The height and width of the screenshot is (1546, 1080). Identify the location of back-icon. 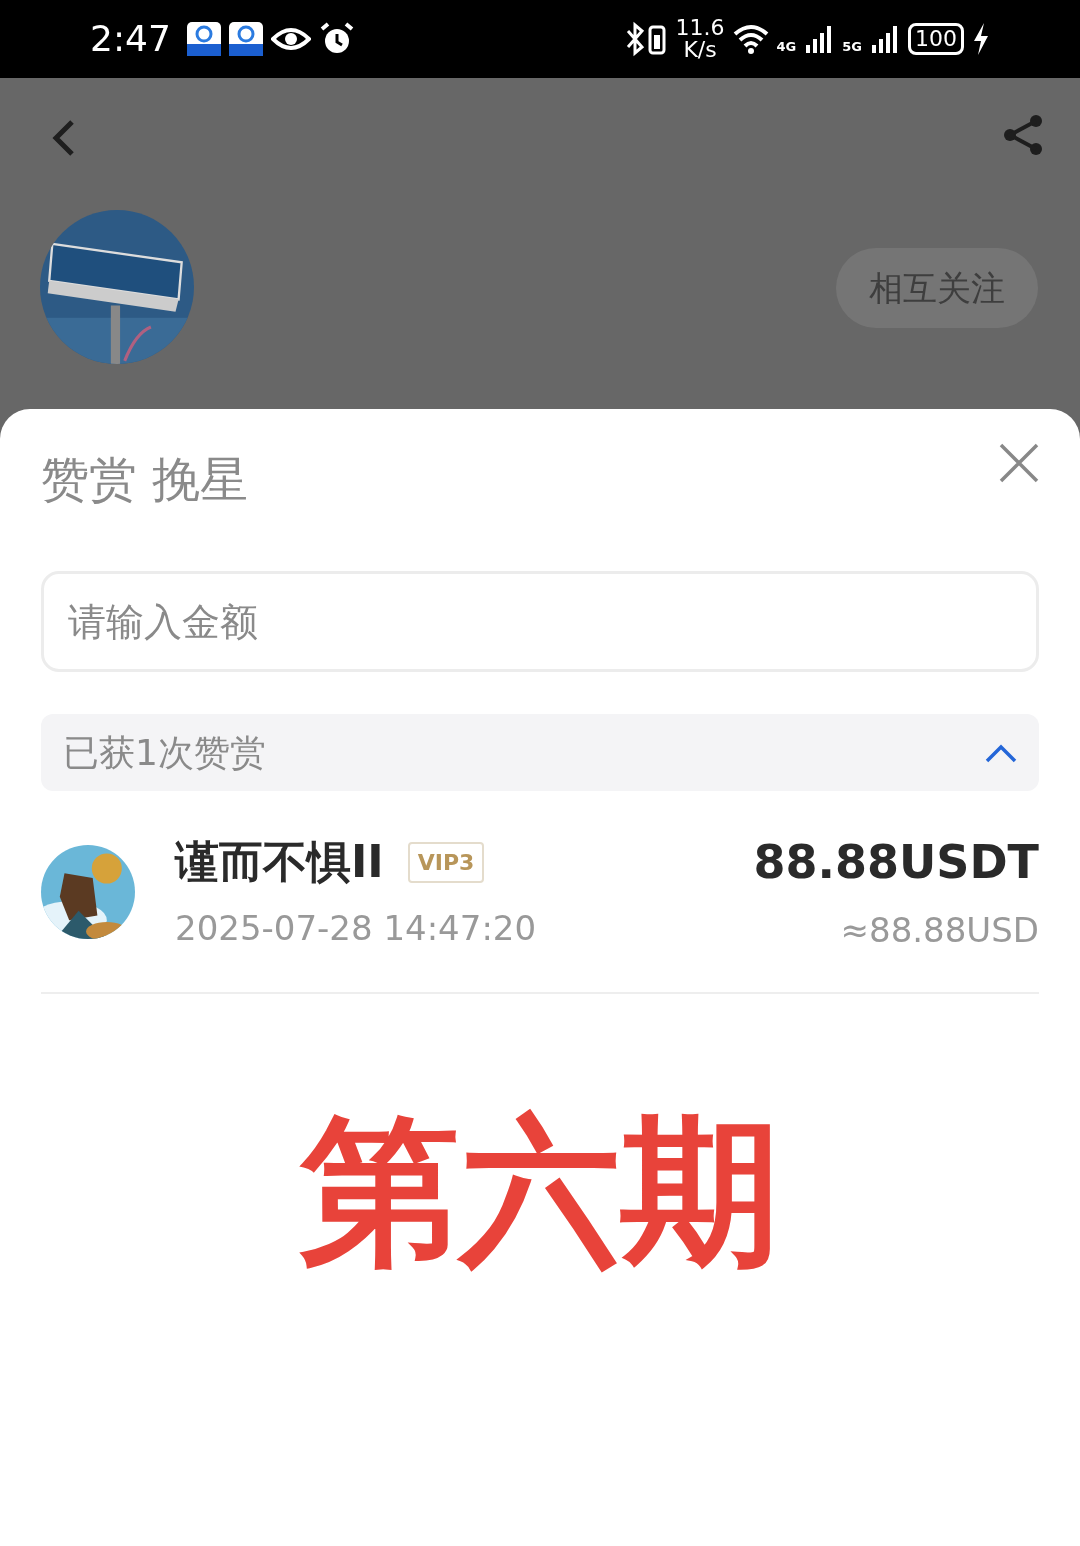
(63, 138).